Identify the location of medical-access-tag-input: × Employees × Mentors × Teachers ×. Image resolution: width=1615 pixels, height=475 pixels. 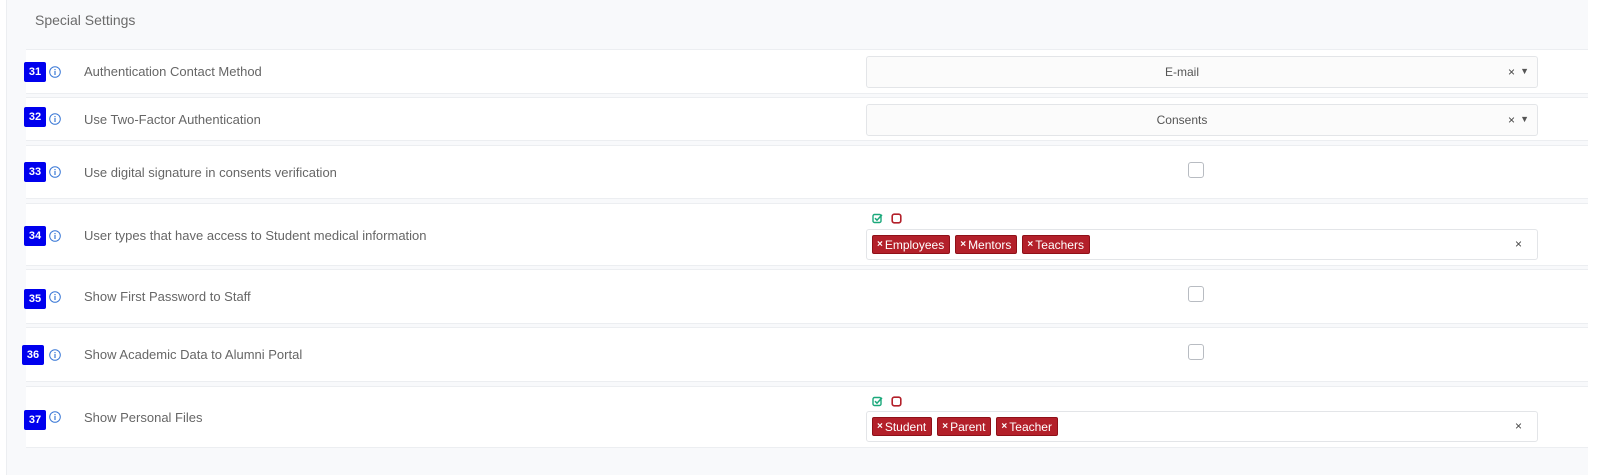
(1202, 244).